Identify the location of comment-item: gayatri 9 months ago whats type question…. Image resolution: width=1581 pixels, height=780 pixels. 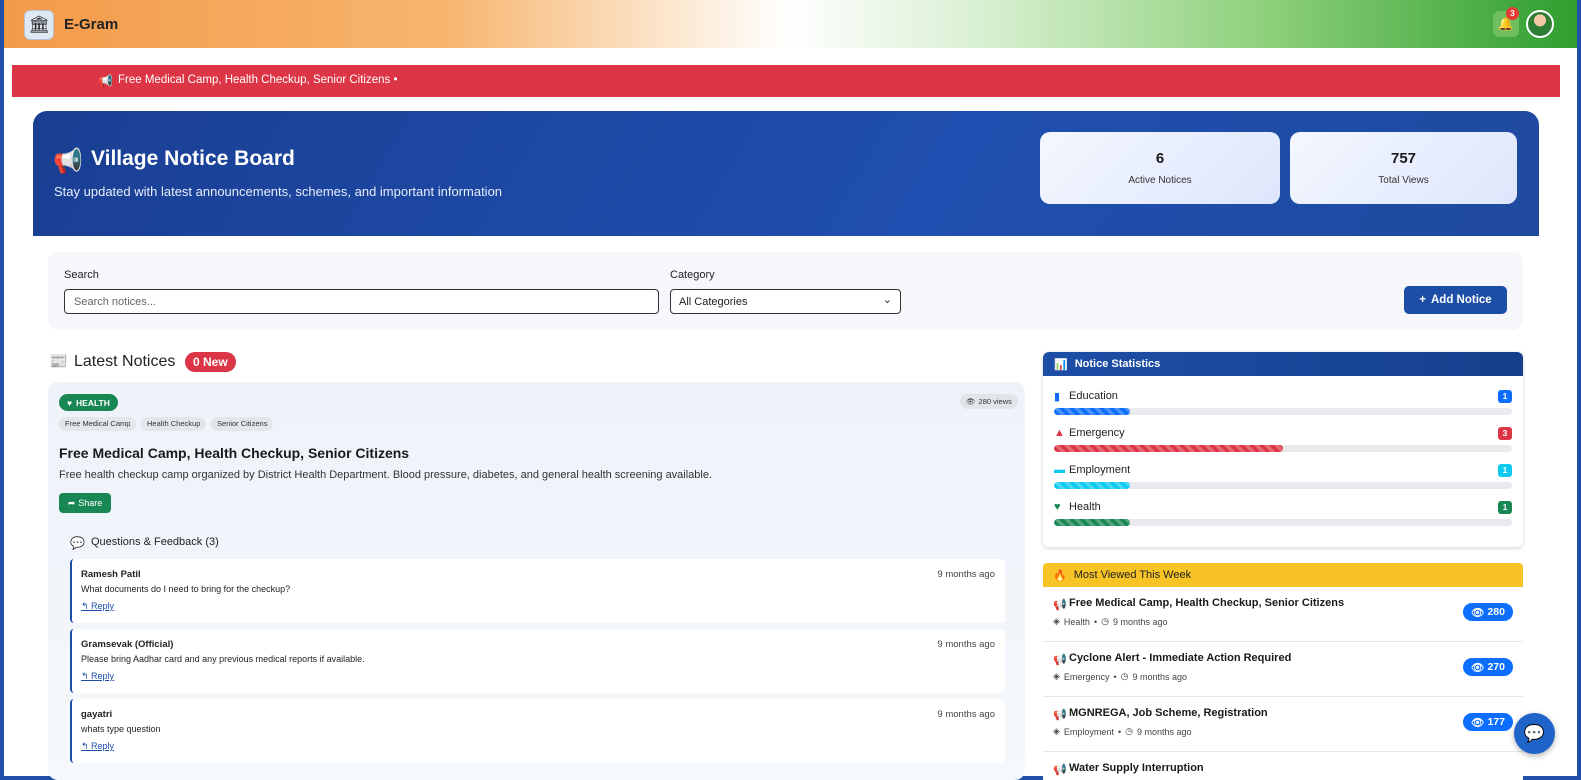
(537, 731).